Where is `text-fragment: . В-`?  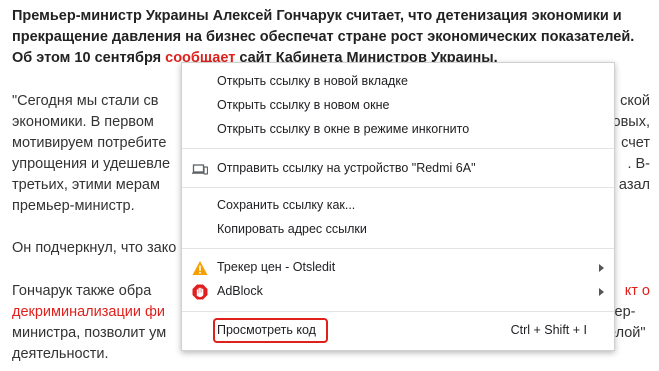
text-fragment: . В- is located at coordinates (638, 164).